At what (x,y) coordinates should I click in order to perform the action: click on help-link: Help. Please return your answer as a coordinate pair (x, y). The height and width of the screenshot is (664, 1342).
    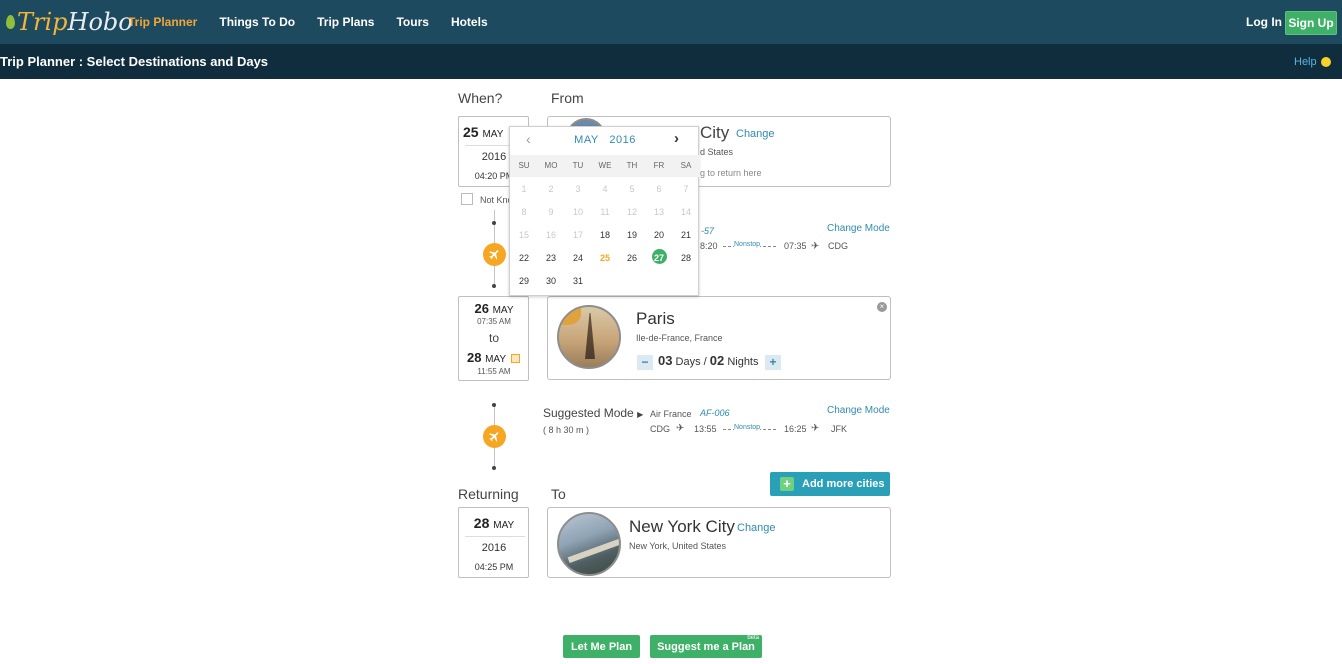
    Looking at the image, I should click on (1312, 62).